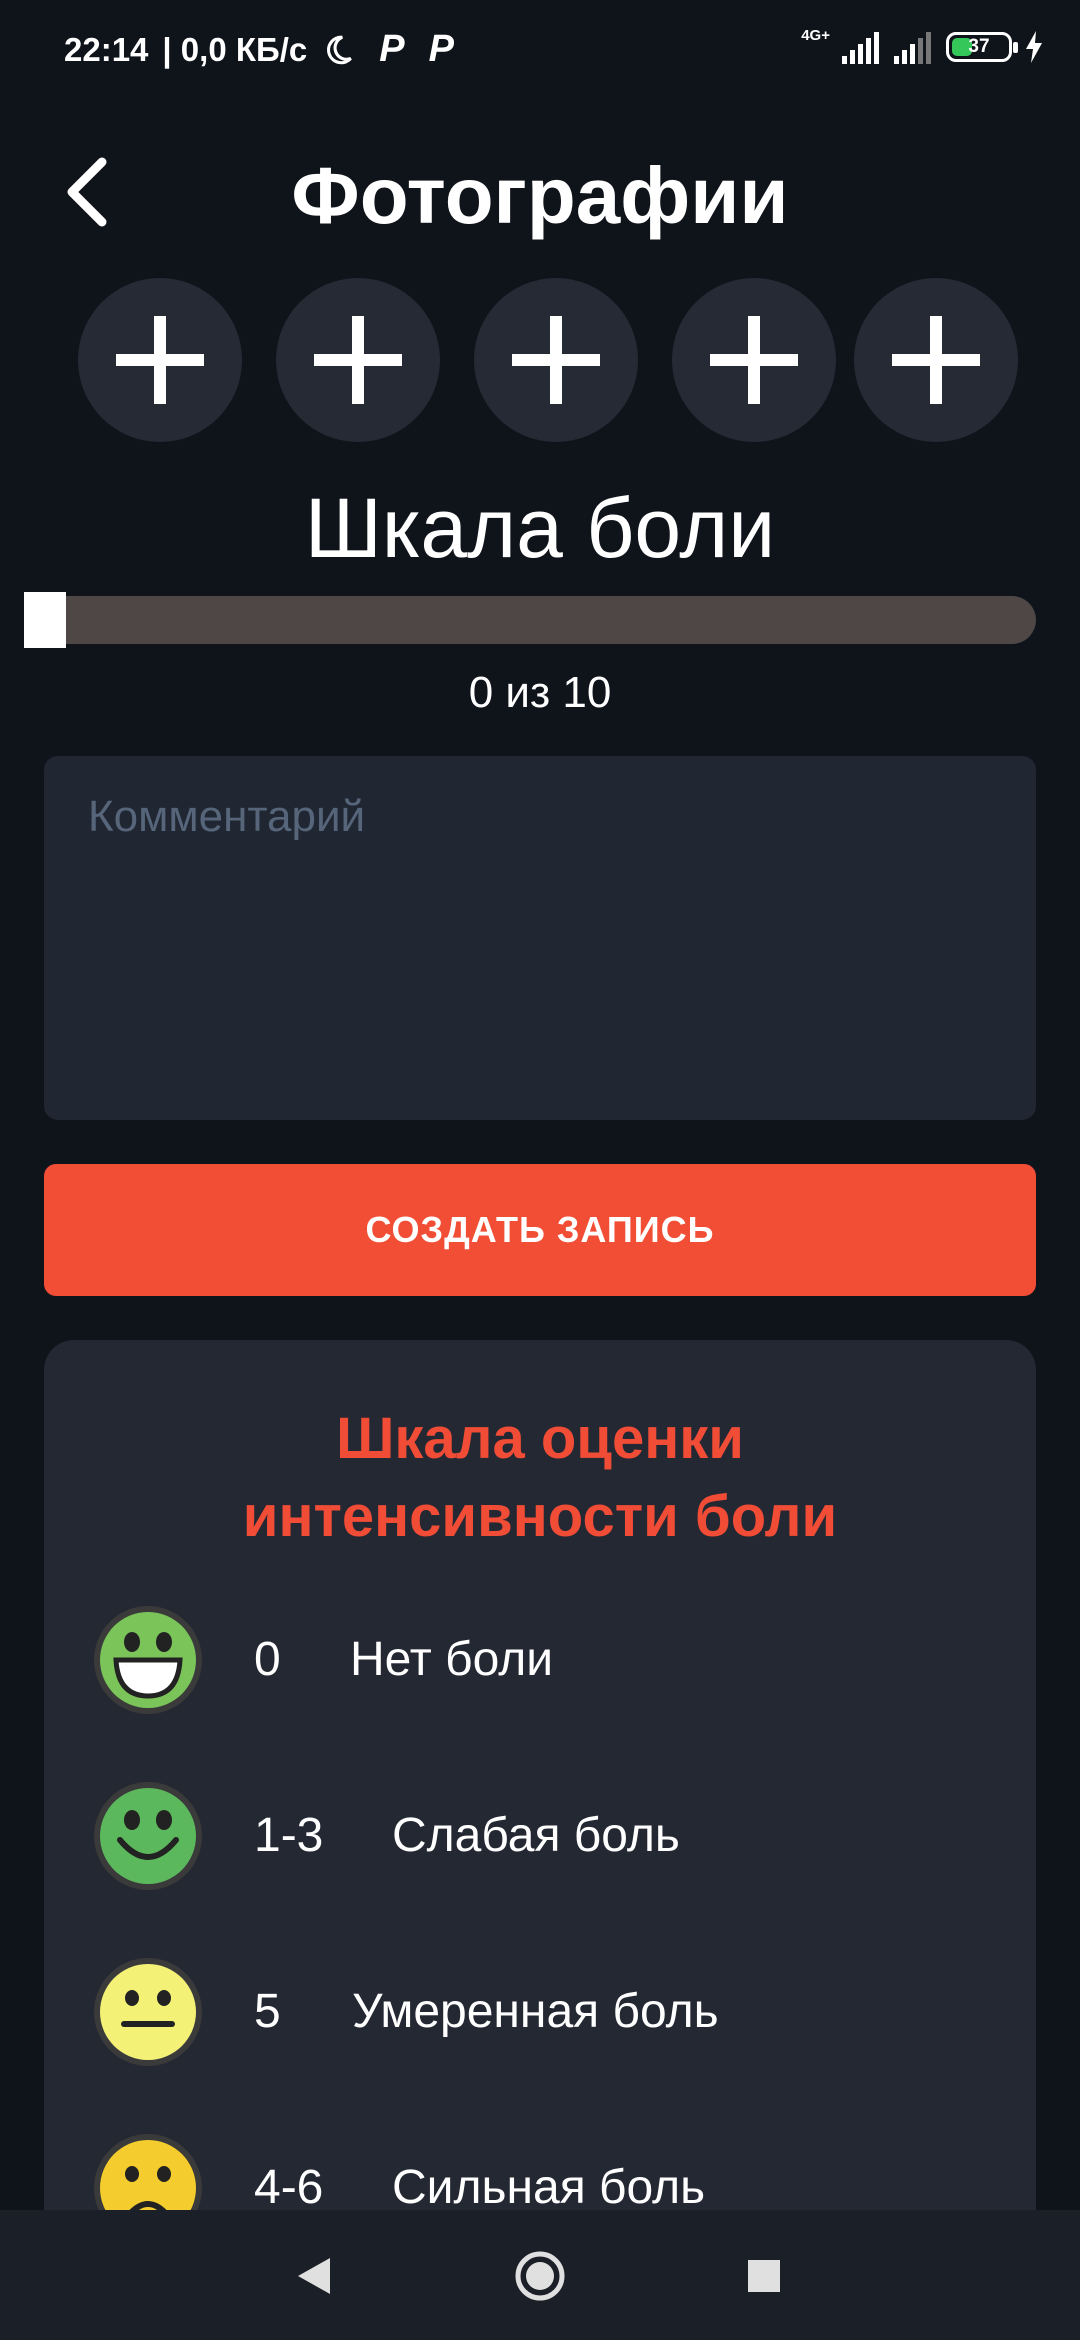 The image size is (1080, 2340). I want to click on system-nav-bar, so click(540, 2275).